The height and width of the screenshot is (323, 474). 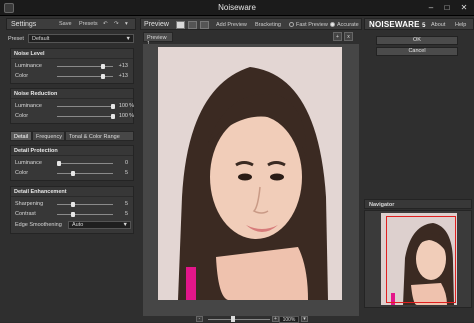 What do you see at coordinates (116, 24) in the screenshot?
I see `redo-icon: ↷` at bounding box center [116, 24].